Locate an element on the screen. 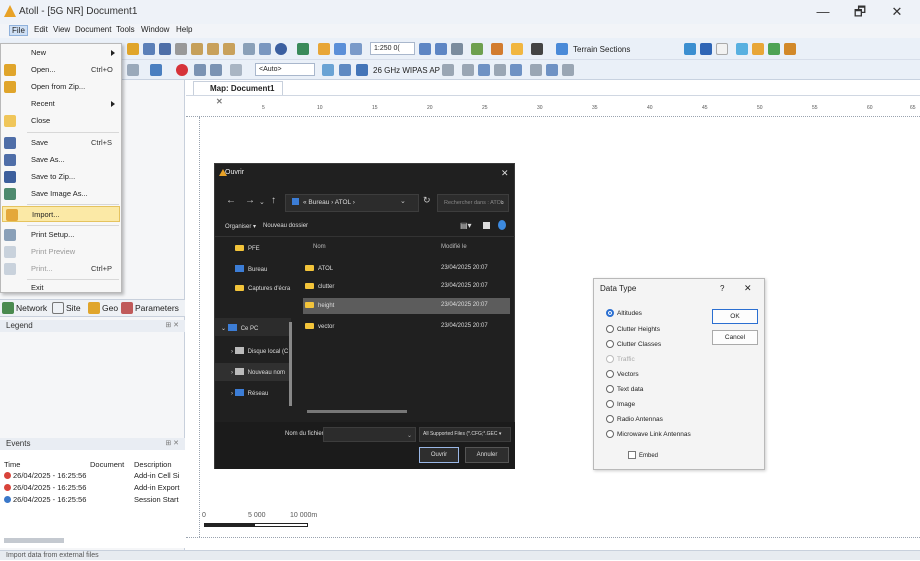 The width and height of the screenshot is (920, 561). search-input: Rechercher dans : ATOL ⌕ is located at coordinates (473, 203).